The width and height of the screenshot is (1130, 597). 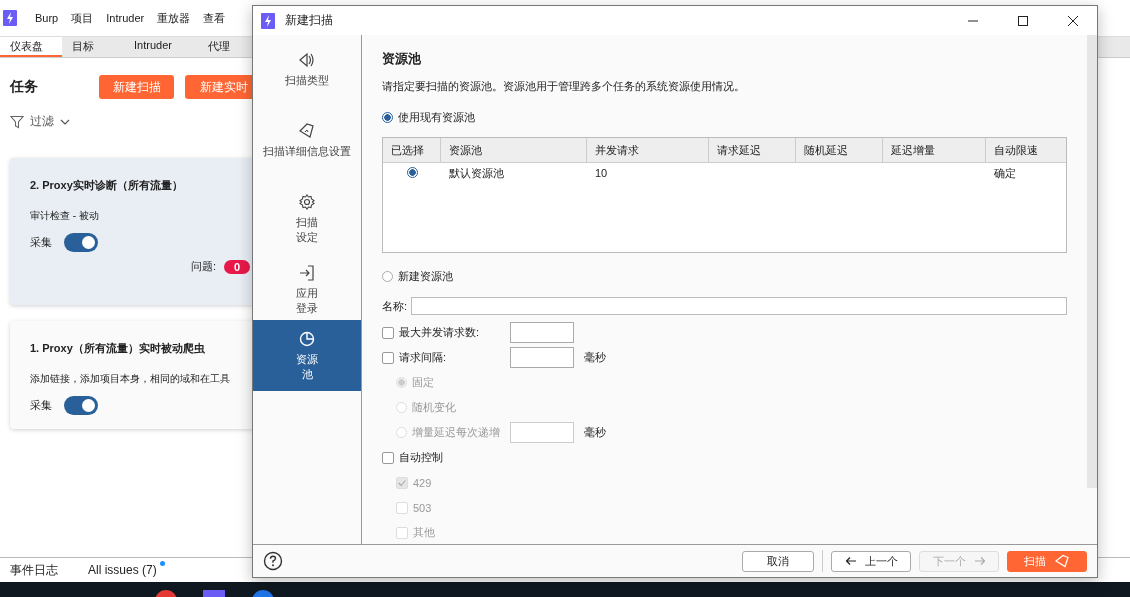 I want to click on filter-label: 过滤, so click(x=42, y=121).